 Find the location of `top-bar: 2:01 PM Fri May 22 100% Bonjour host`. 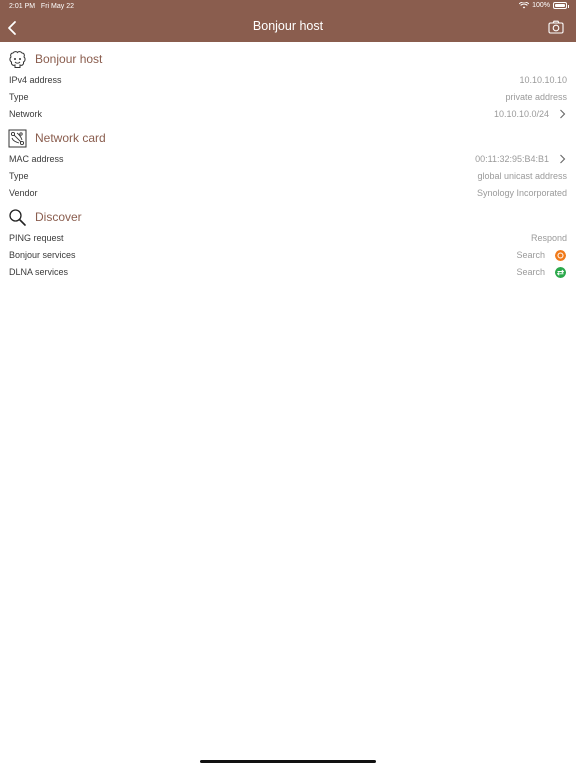

top-bar: 2:01 PM Fri May 22 100% Bonjour host is located at coordinates (288, 21).